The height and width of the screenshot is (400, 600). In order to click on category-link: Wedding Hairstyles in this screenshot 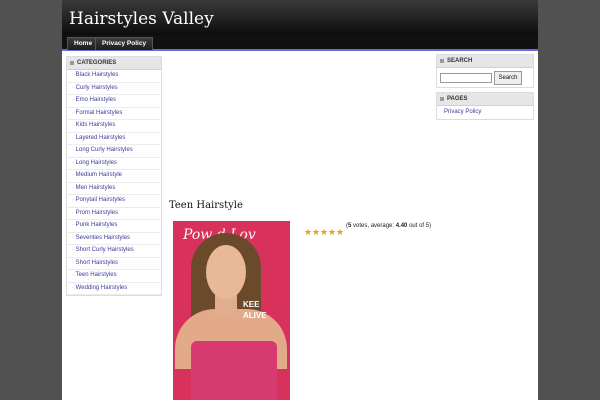, I will do `click(114, 289)`.